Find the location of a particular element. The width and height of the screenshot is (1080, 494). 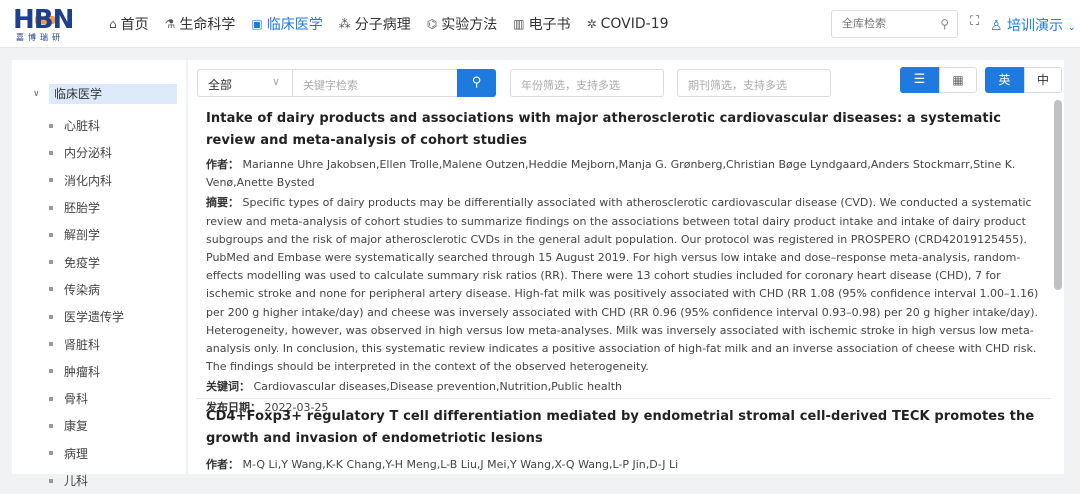

nav-ebooks: ▥ 电子书 is located at coordinates (541, 24).